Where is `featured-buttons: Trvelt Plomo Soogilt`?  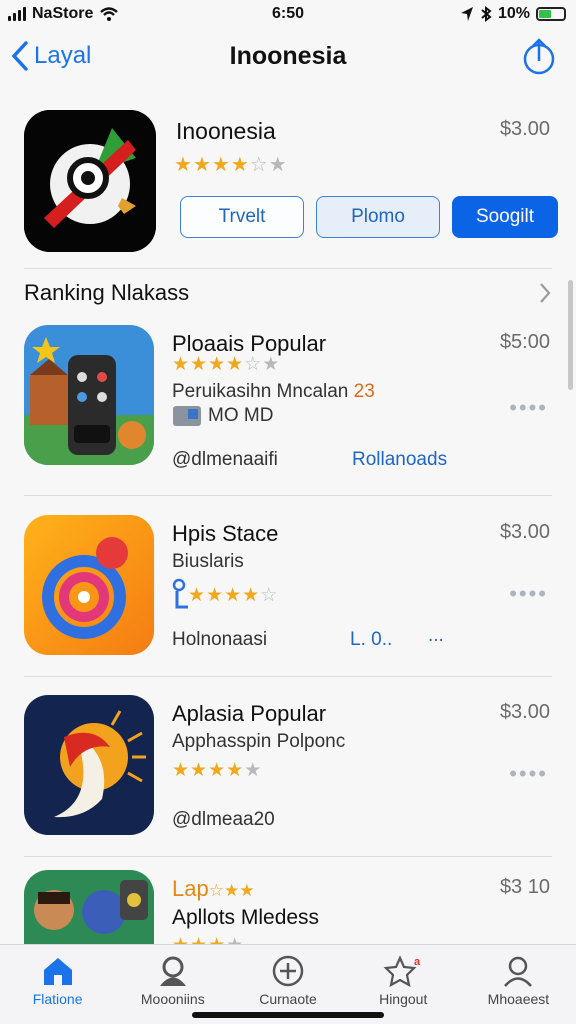 featured-buttons: Trvelt Plomo Soogilt is located at coordinates (369, 217).